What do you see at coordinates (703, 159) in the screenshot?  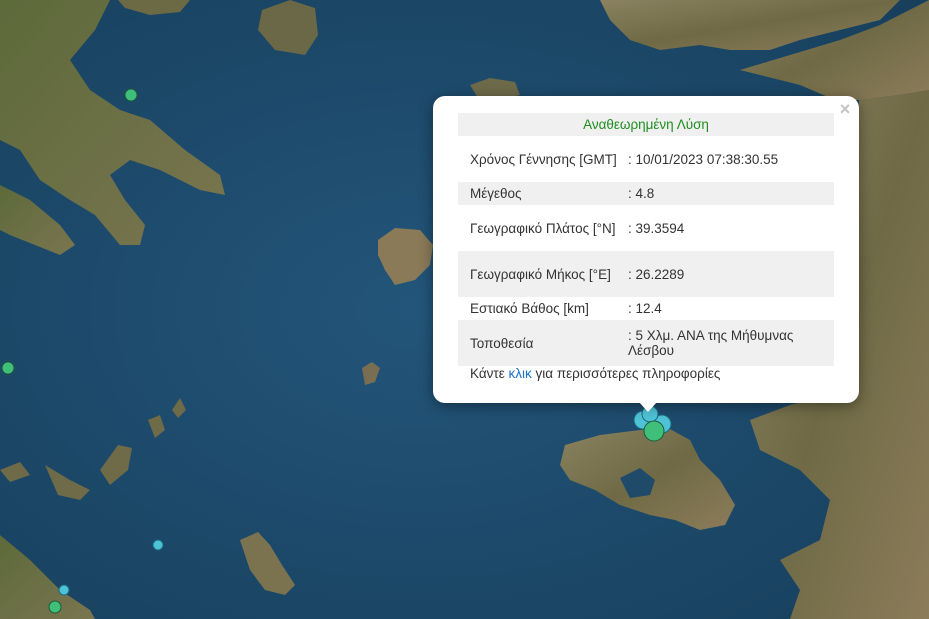 I see `origin-time-value: : 10/01/2023 07:38:30.55` at bounding box center [703, 159].